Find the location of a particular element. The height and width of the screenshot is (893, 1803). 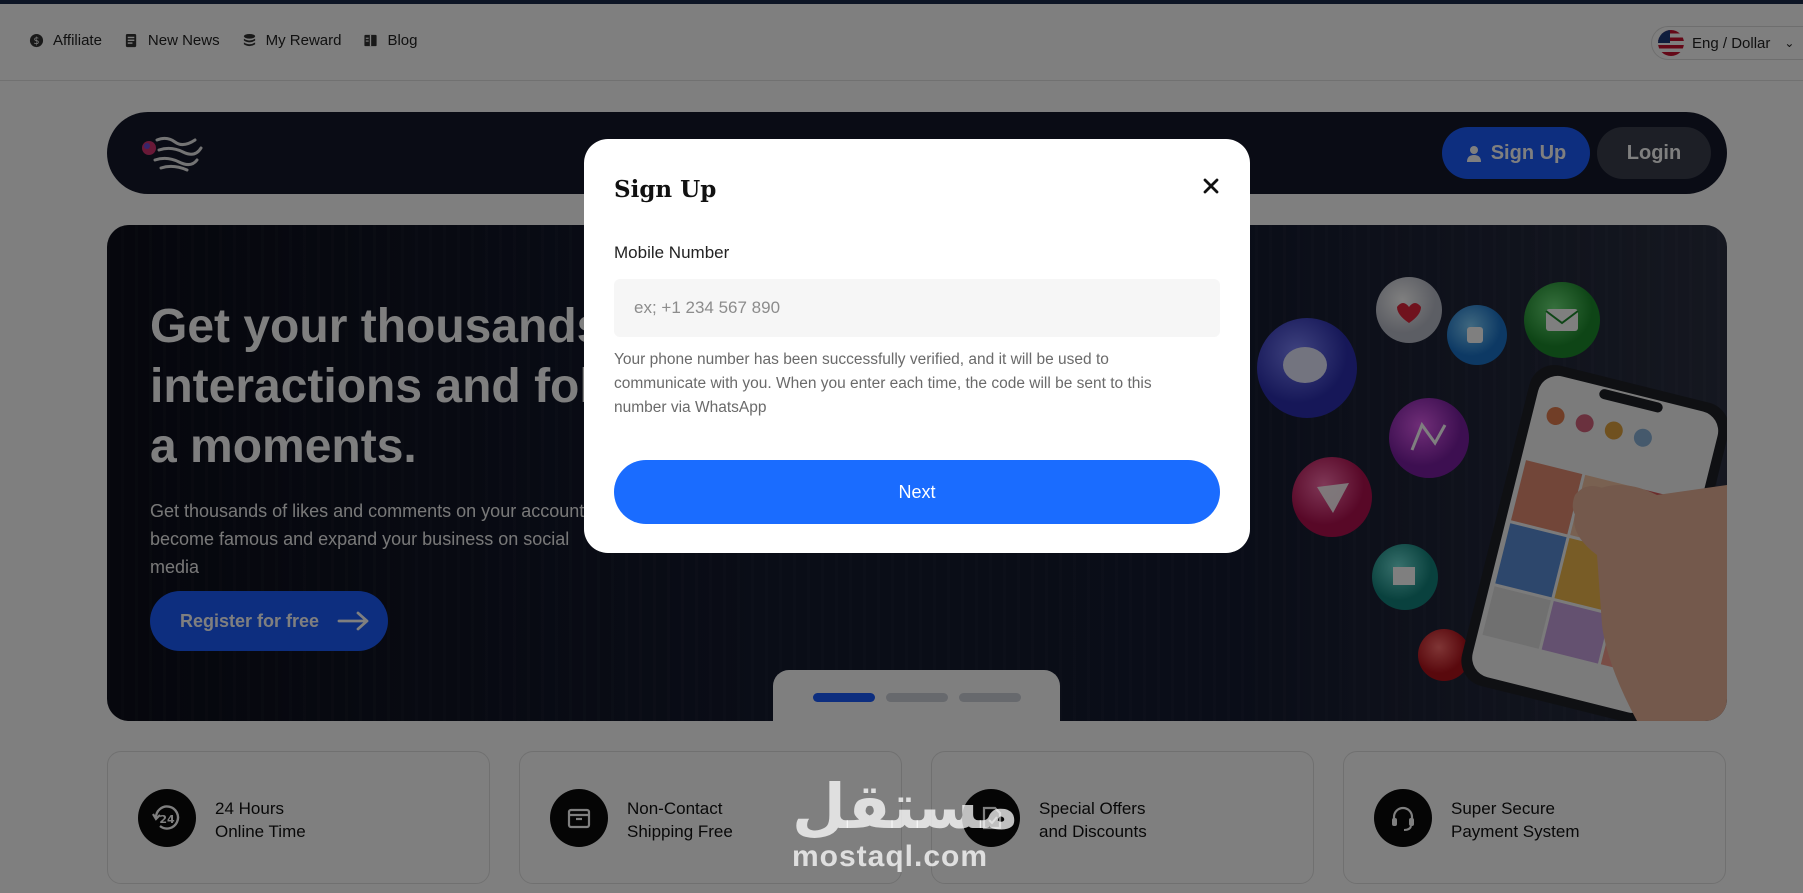

mobile-number-input is located at coordinates (917, 308).